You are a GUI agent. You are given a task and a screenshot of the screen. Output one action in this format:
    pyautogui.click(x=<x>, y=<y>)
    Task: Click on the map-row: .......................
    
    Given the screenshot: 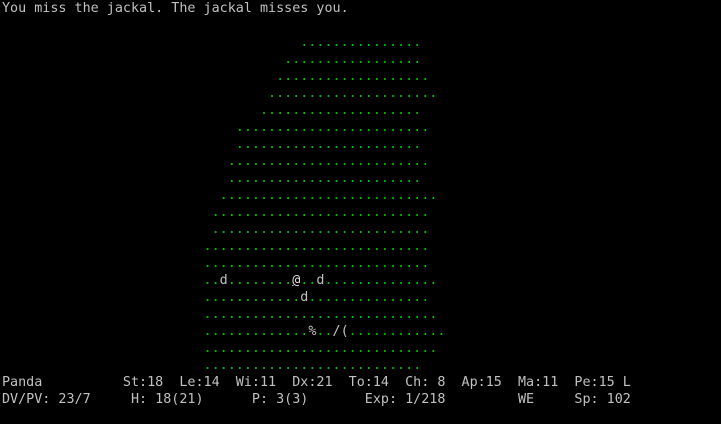 What is the action you would take?
    pyautogui.click(x=328, y=144)
    